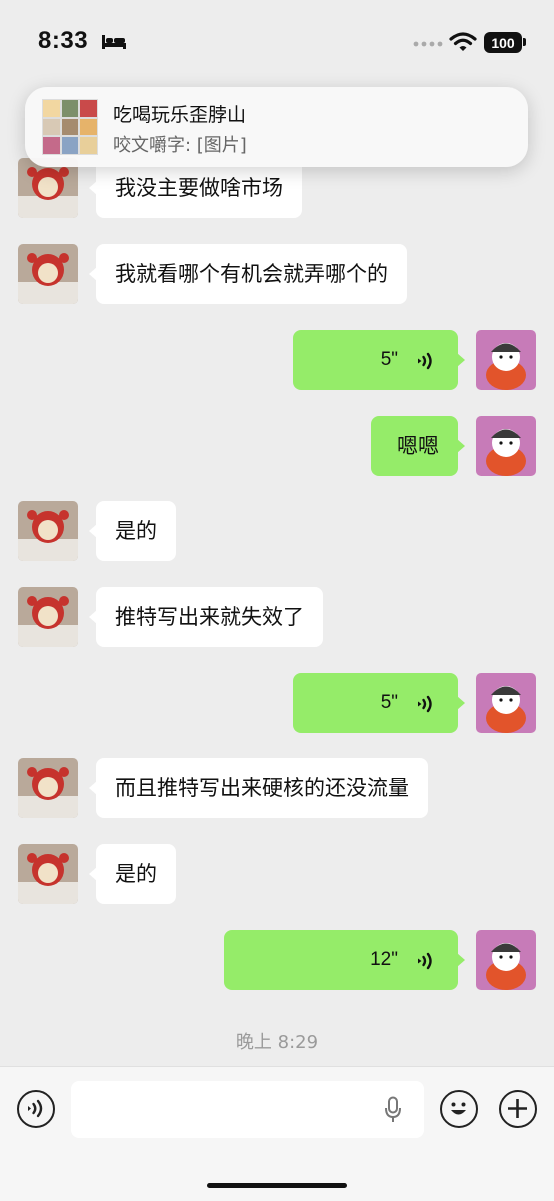 Image resolution: width=554 pixels, height=1201 pixels. I want to click on message-bubble-incoming: 而且推特写出来硬核的还没流量, so click(258, 788).